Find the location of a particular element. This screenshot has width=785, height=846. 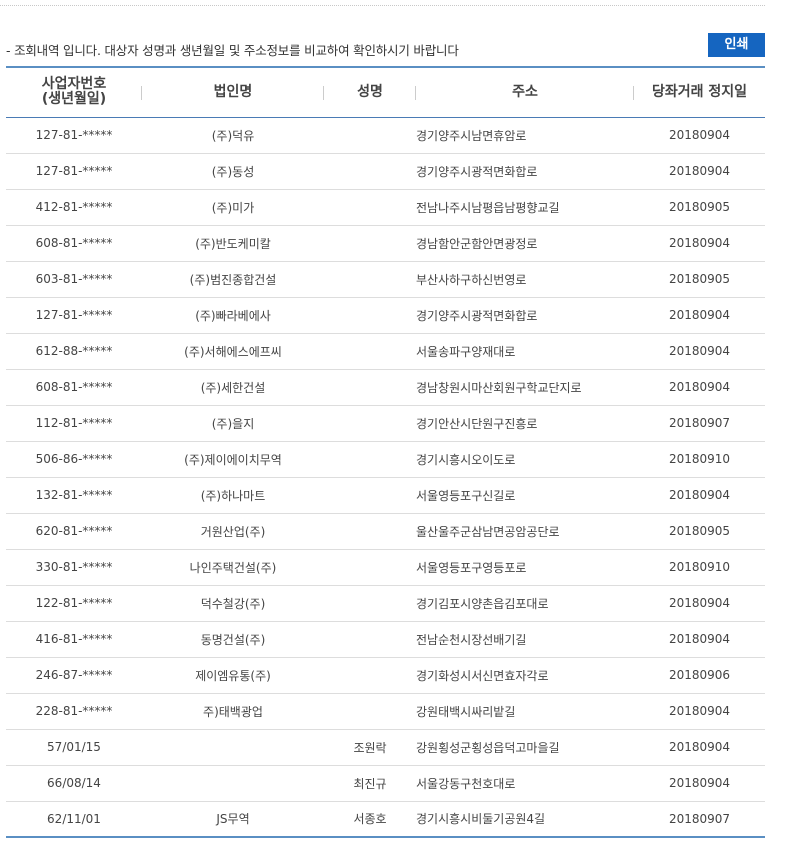

col-header-corp-name: 법인명 is located at coordinates (233, 92).